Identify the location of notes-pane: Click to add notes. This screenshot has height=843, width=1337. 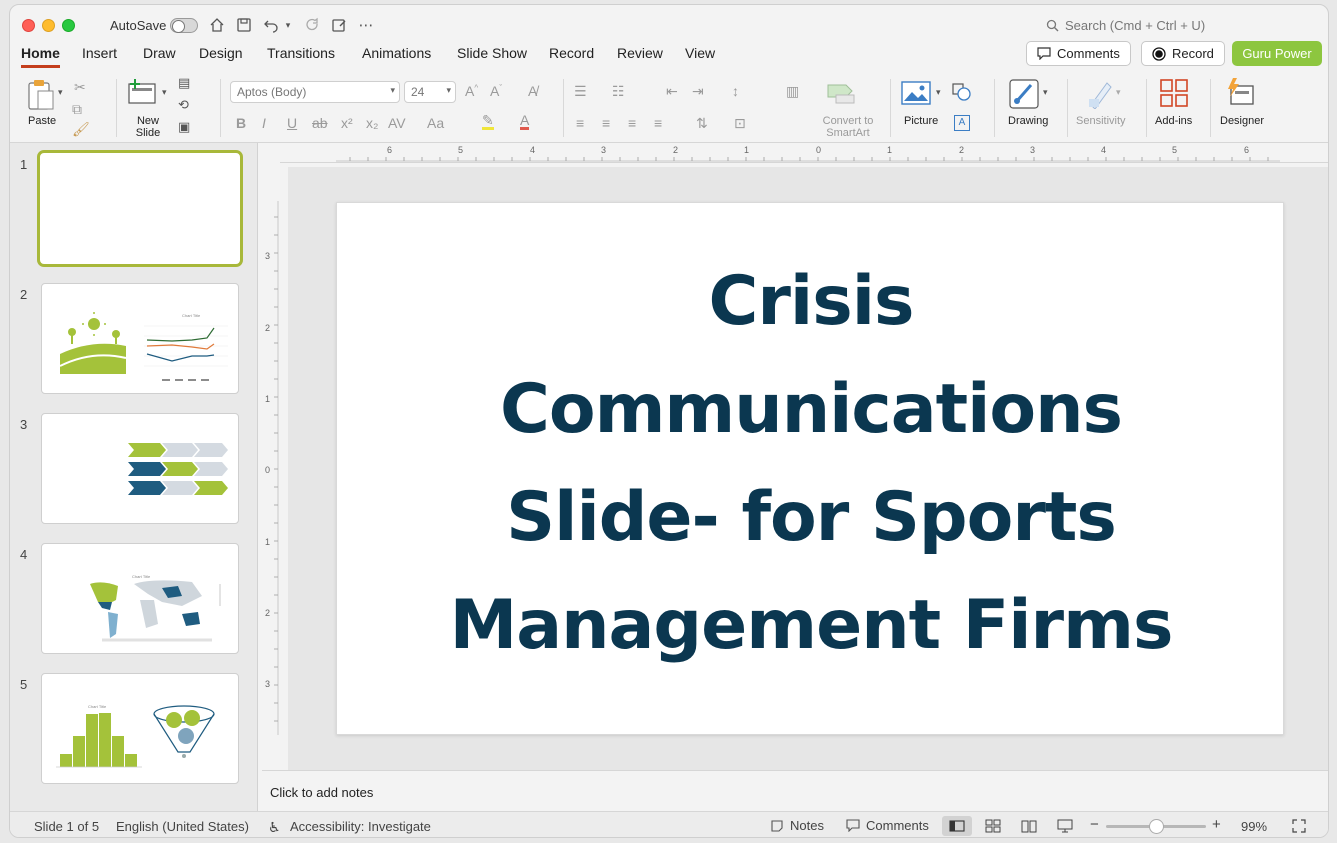
(795, 790).